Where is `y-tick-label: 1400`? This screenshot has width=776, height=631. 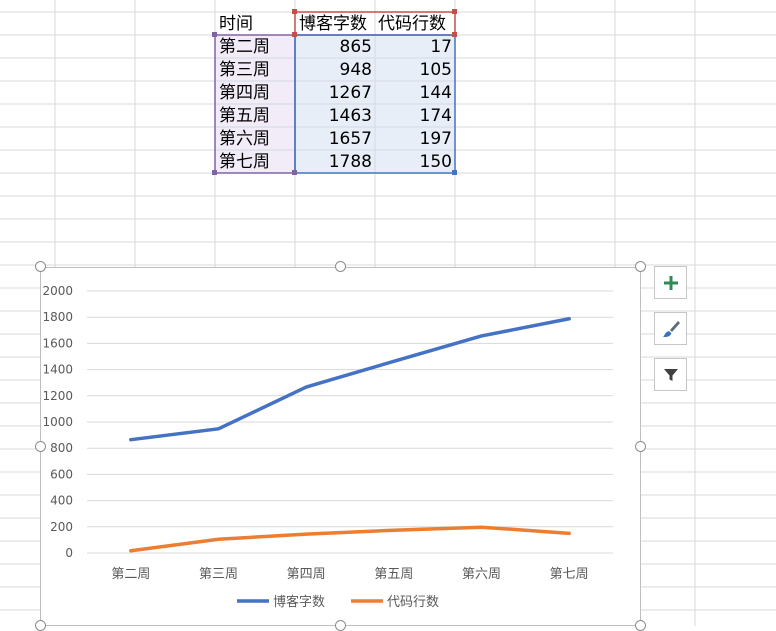 y-tick-label: 1400 is located at coordinates (57, 370).